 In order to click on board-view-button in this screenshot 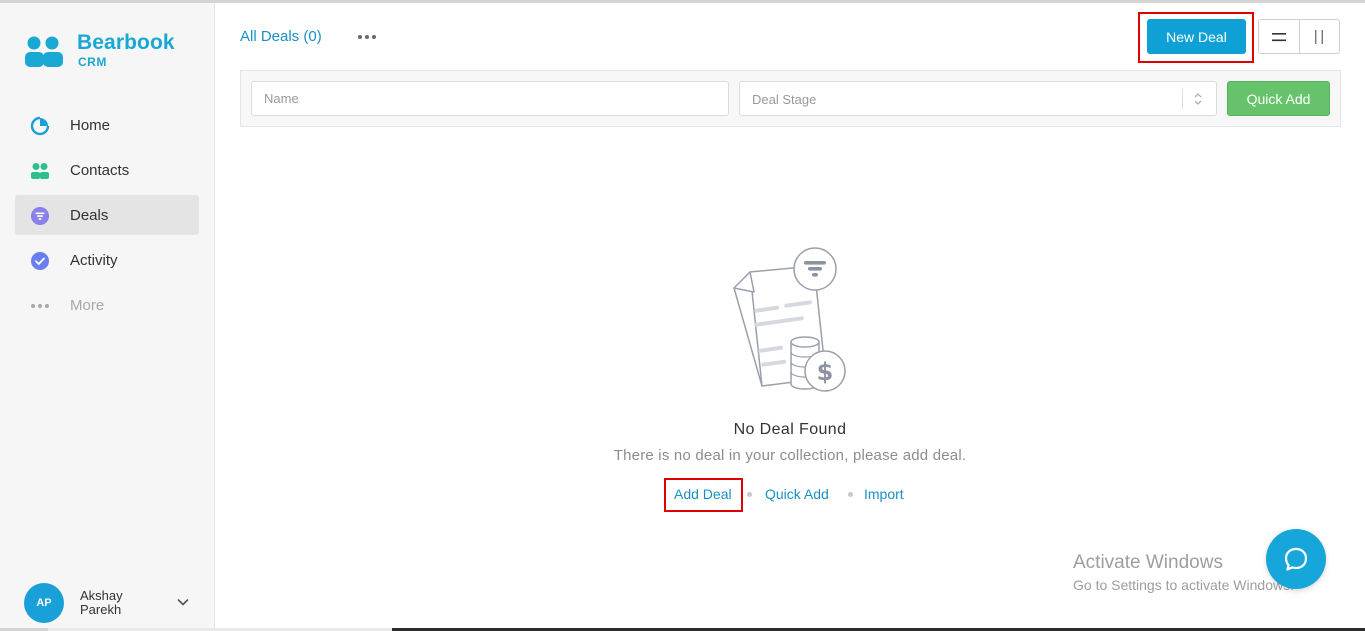, I will do `click(1318, 36)`.